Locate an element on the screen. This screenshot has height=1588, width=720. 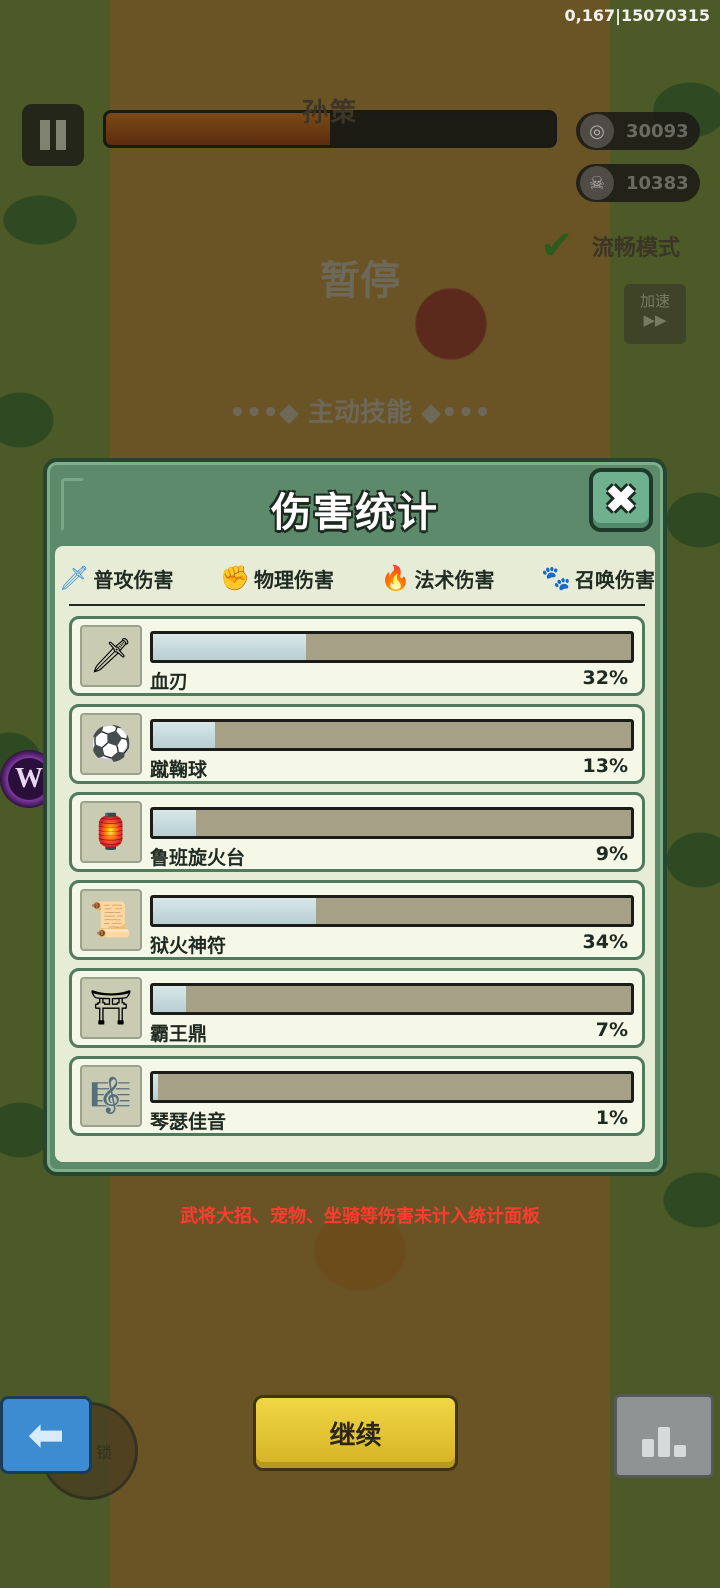
back-arrow-icon: ⬅ is located at coordinates (46, 1435).